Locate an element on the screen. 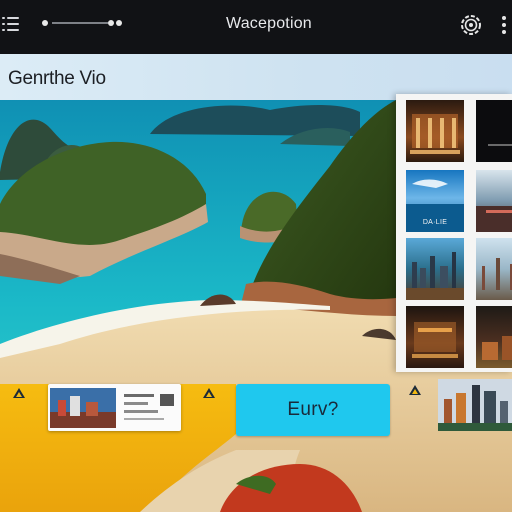 This screenshot has width=512, height=512. scrubber-track is located at coordinates (80, 23).